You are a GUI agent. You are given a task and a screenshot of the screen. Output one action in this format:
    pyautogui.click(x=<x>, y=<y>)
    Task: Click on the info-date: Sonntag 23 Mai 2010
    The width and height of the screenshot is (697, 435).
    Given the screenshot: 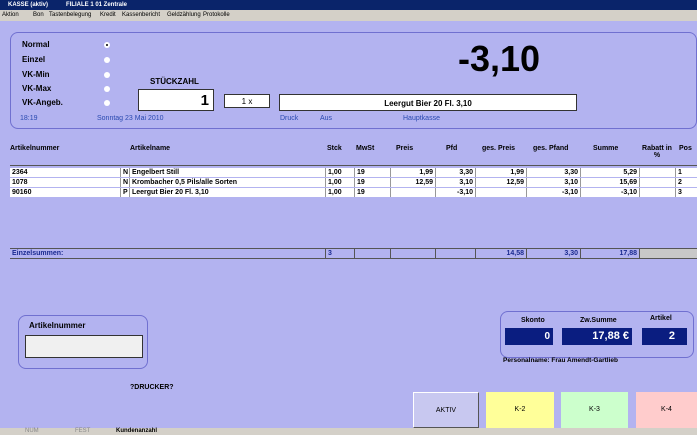 What is the action you would take?
    pyautogui.click(x=130, y=118)
    